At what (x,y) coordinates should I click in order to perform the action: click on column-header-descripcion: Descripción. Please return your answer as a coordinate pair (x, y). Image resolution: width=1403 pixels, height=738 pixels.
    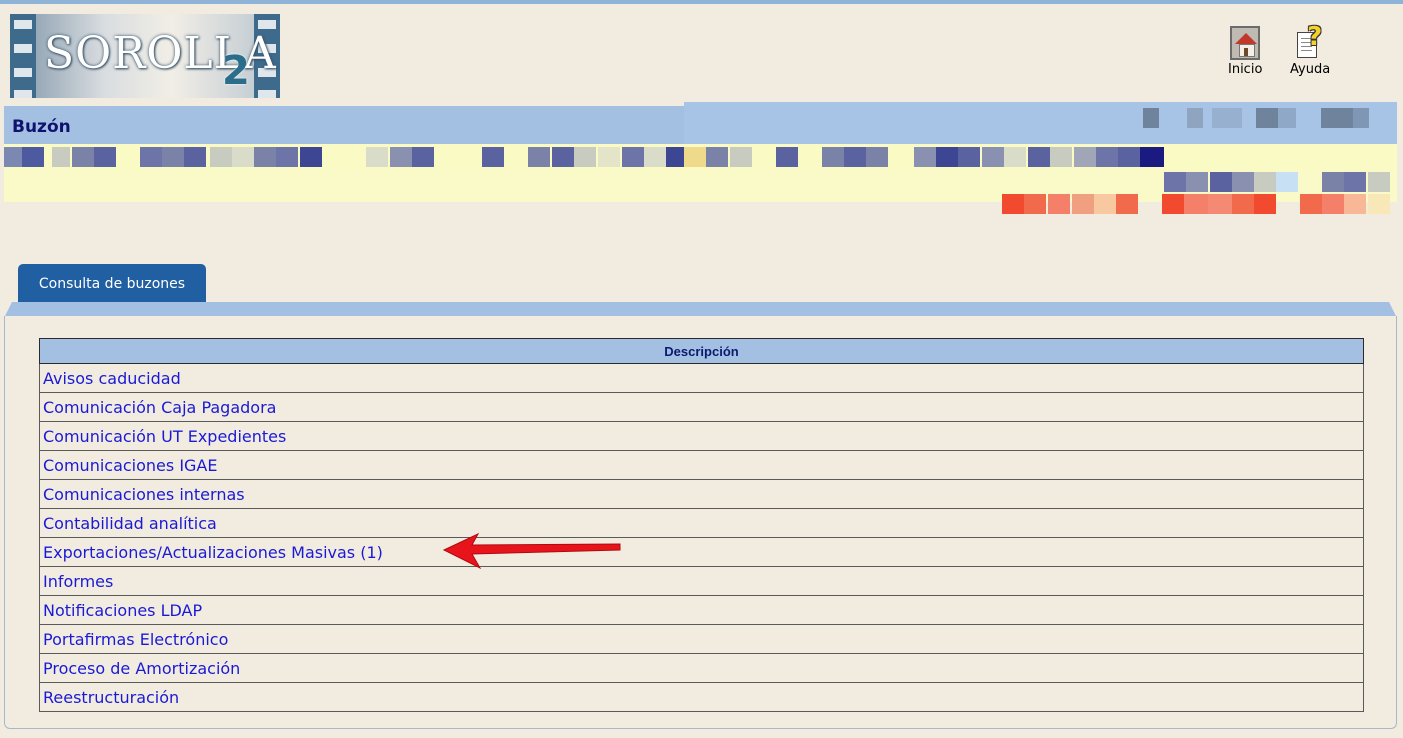
    Looking at the image, I should click on (701, 351).